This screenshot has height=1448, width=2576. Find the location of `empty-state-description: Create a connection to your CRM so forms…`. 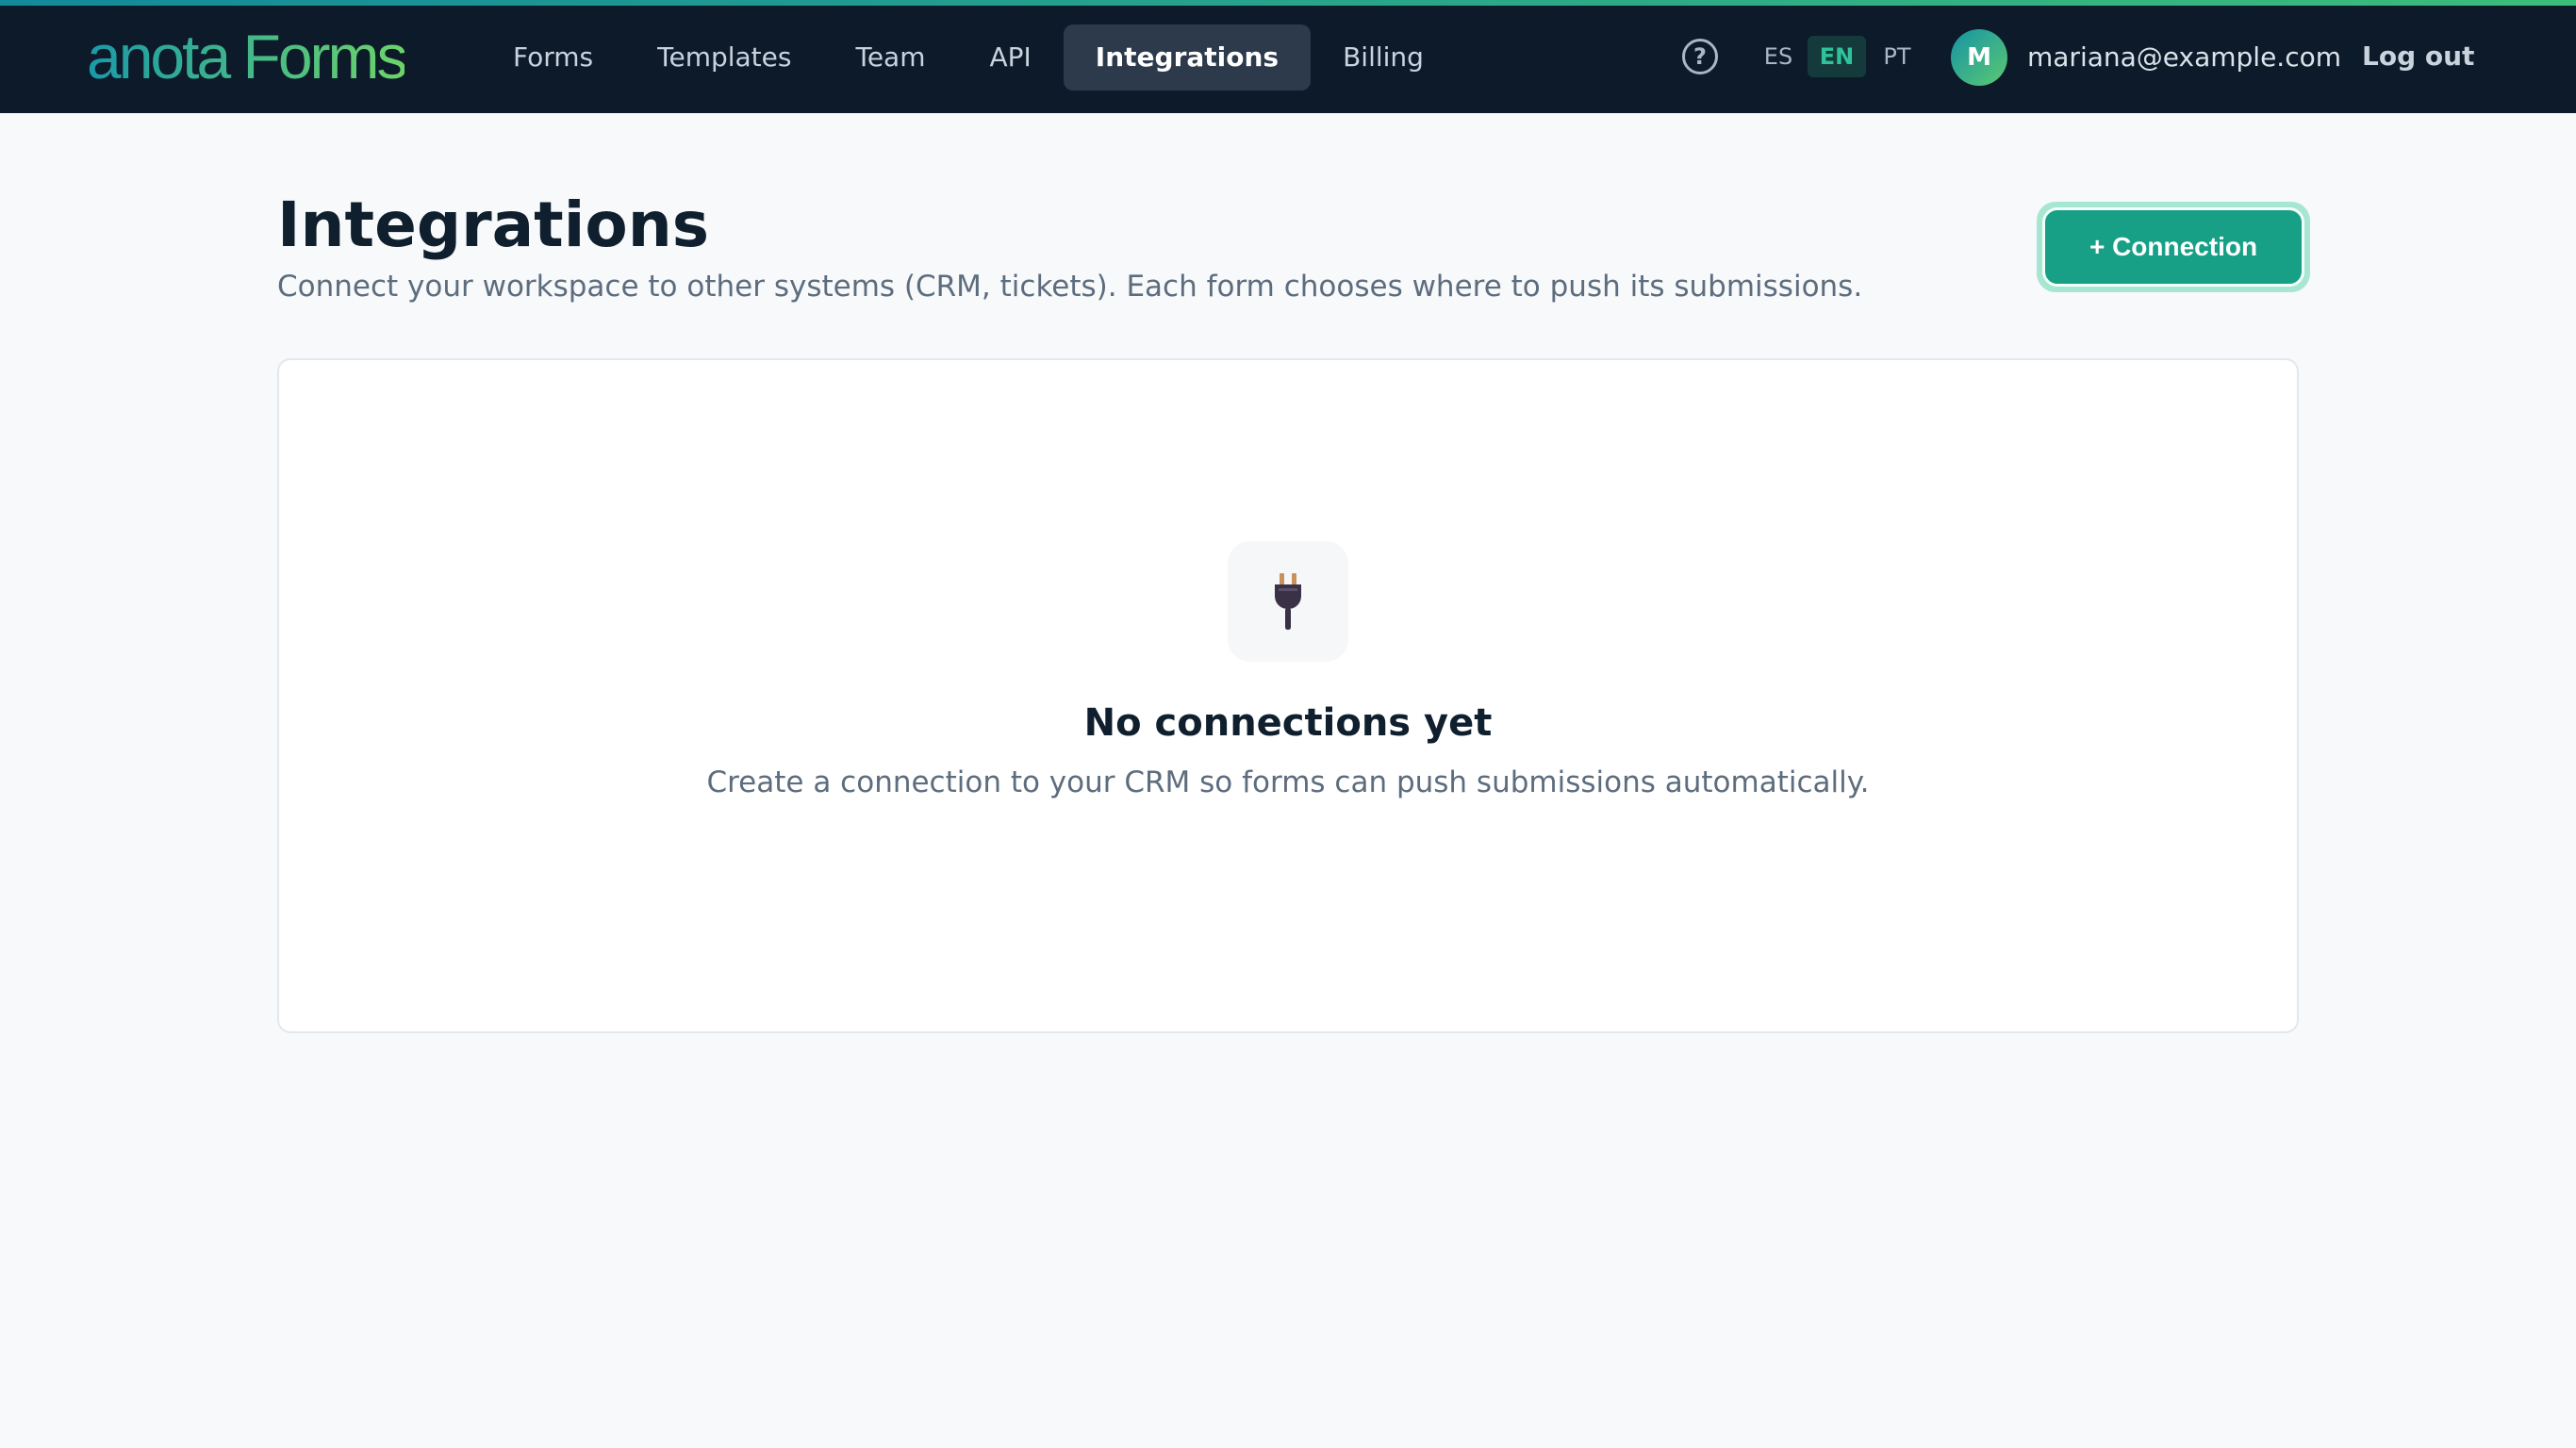

empty-state-description: Create a connection to your CRM so forms… is located at coordinates (1288, 782).